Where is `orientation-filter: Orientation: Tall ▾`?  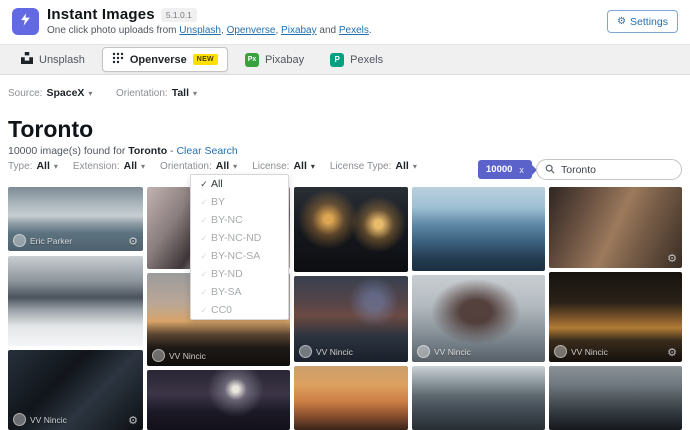 orientation-filter: Orientation: Tall ▾ is located at coordinates (156, 93).